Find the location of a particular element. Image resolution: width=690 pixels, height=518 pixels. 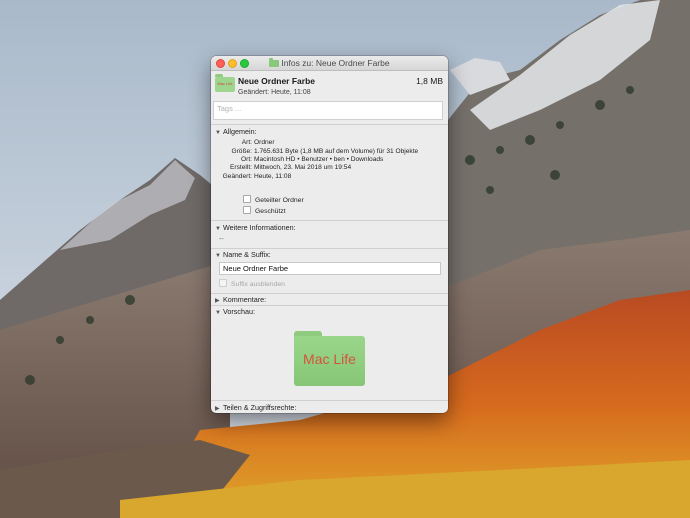

section-general: ▼ Allgemein: is located at coordinates (236, 132).